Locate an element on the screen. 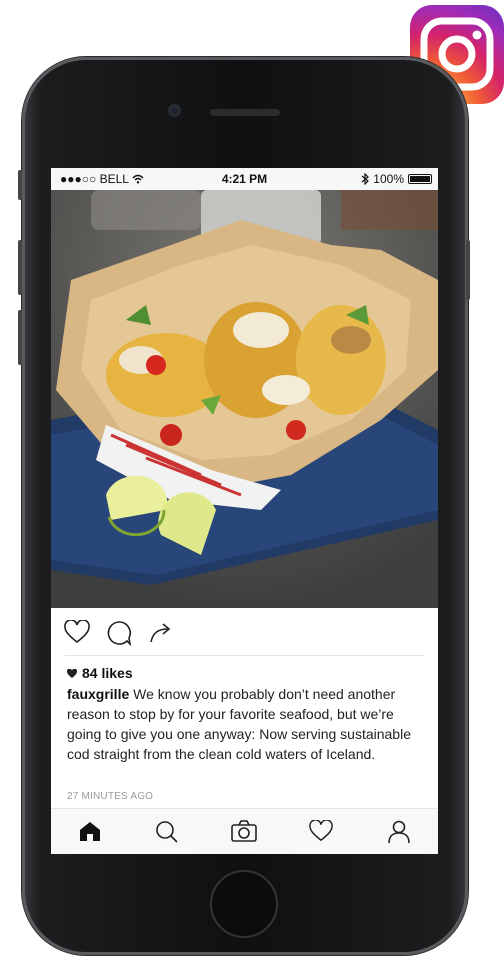  like-icon is located at coordinates (77, 634).